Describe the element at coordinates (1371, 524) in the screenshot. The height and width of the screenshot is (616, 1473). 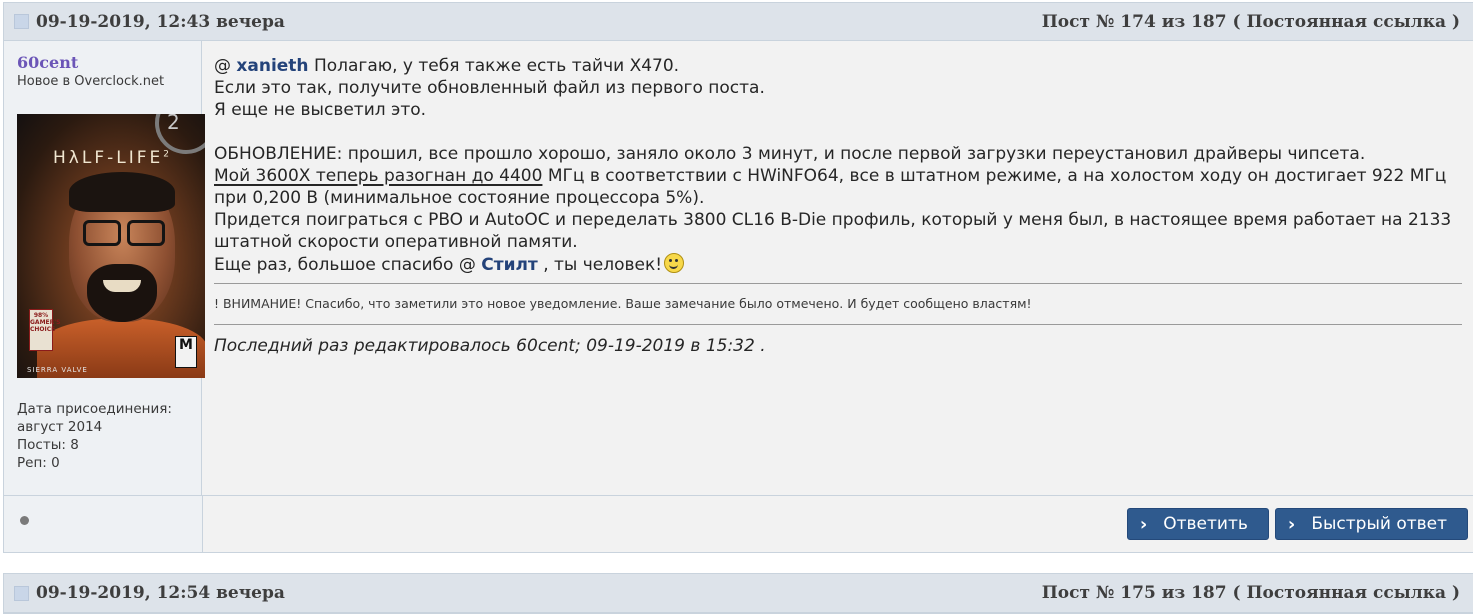
I see `quick-reply-button: › Быстрый ответ` at that location.